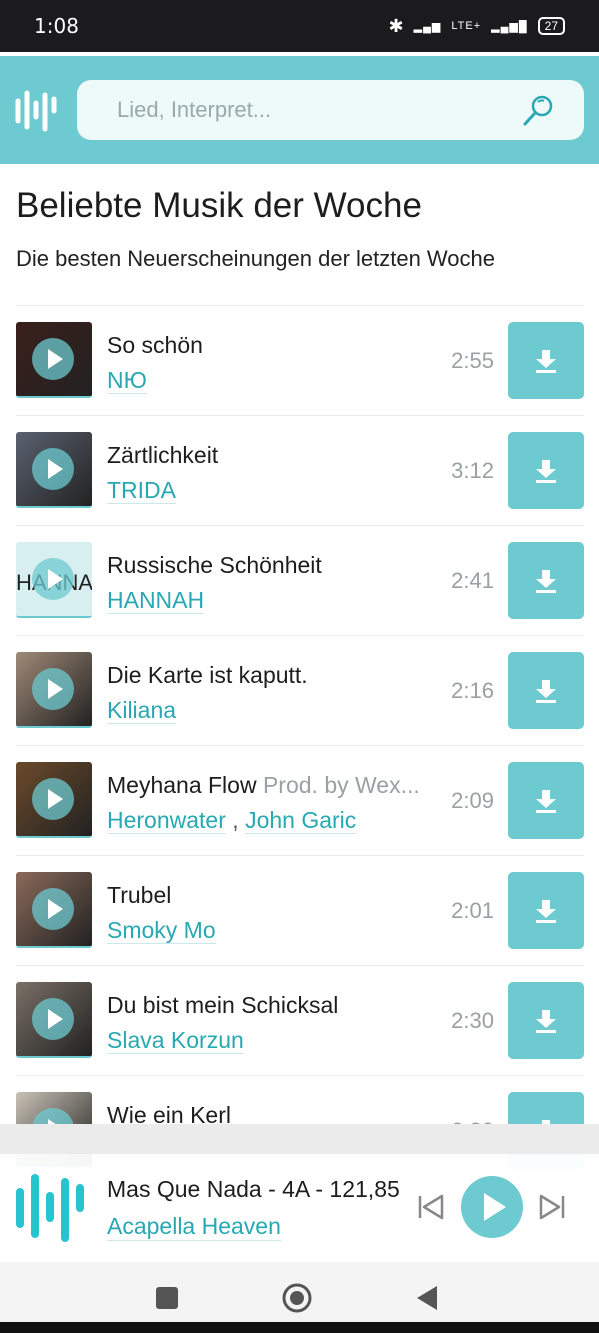 Image resolution: width=599 pixels, height=1333 pixels. I want to click on track-duration: 2:16, so click(472, 690).